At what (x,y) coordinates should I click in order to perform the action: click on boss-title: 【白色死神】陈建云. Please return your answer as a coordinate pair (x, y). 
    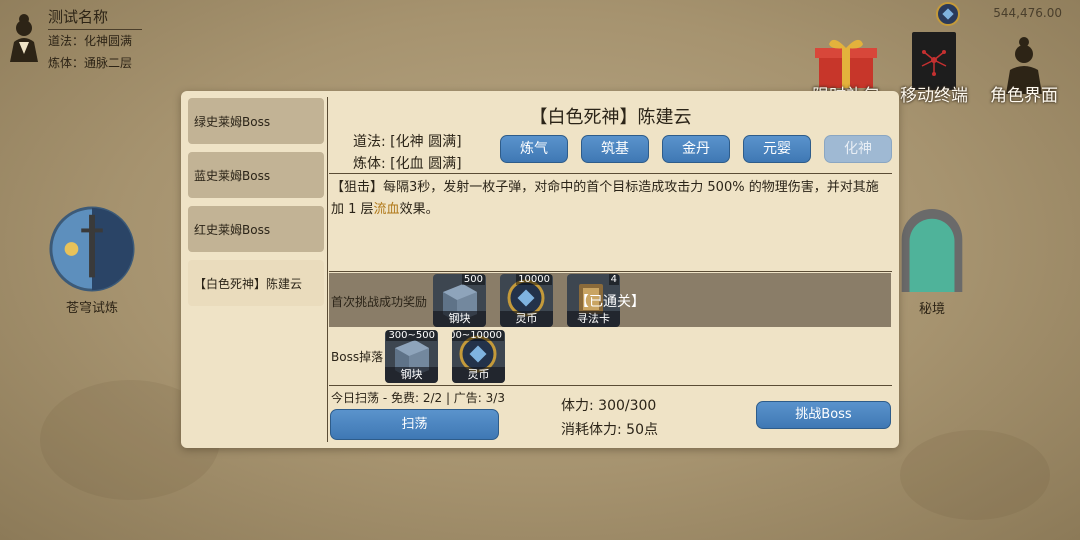
    Looking at the image, I should click on (610, 117).